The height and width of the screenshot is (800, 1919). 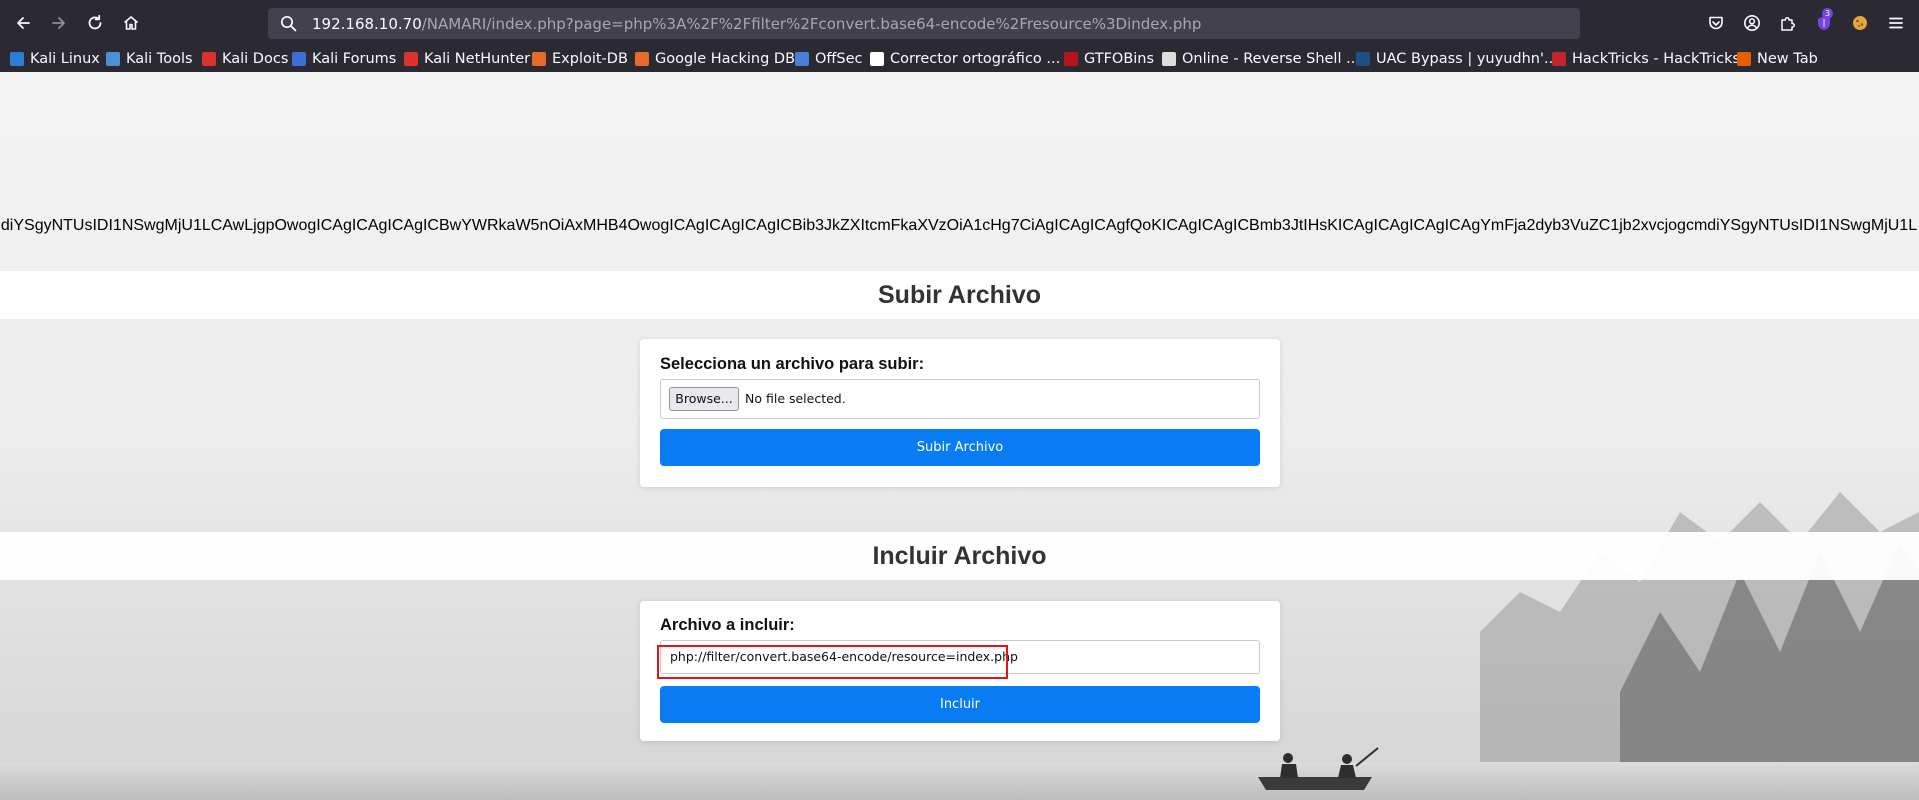 What do you see at coordinates (65, 59) in the screenshot?
I see `bookmark-label: Kali Linux` at bounding box center [65, 59].